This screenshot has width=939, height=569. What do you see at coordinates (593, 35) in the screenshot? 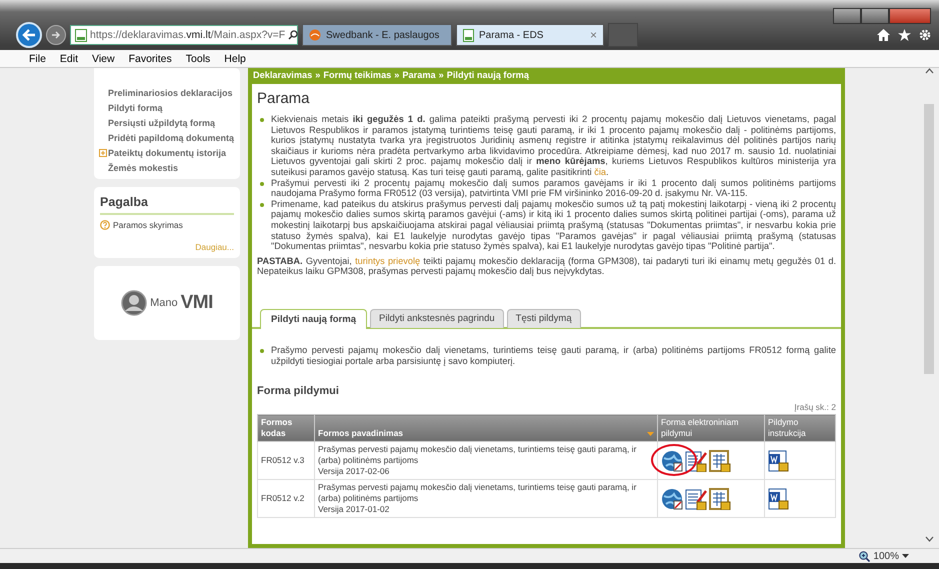
I see `close-tab-icon: ×` at bounding box center [593, 35].